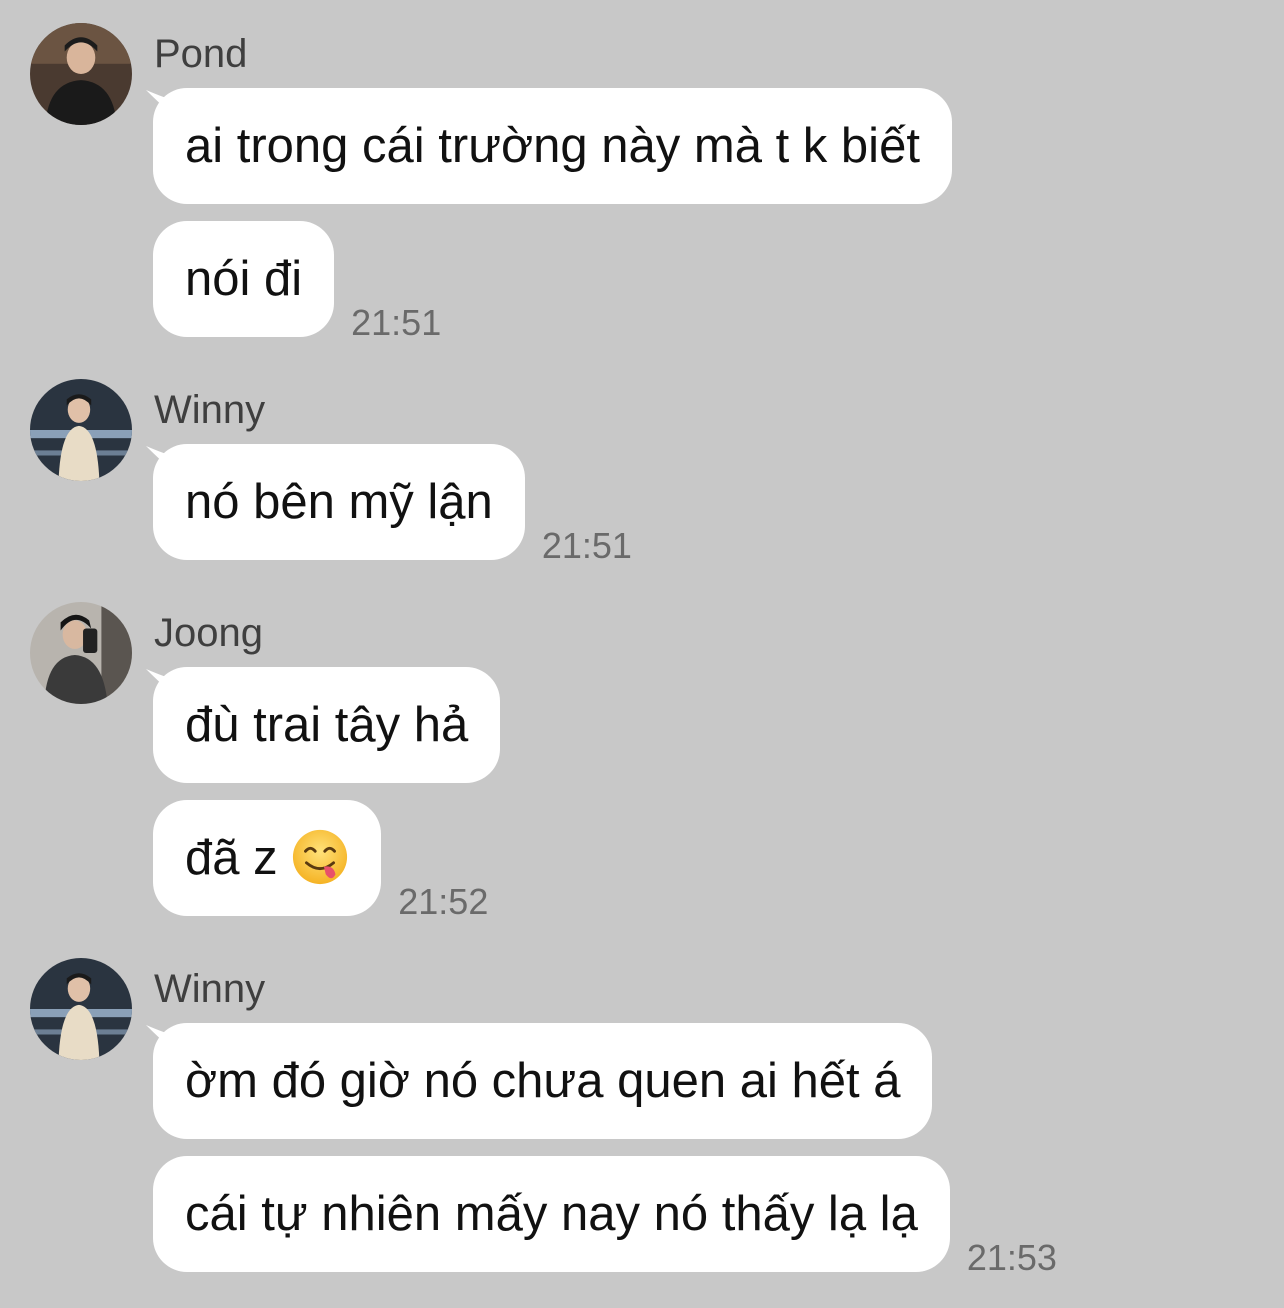 This screenshot has width=1284, height=1308. Describe the element at coordinates (201, 54) in the screenshot. I see `sender-name: Pond` at that location.